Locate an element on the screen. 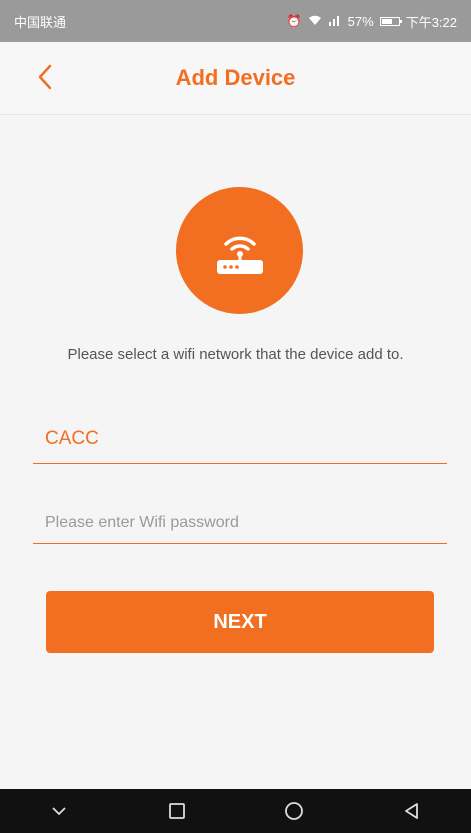 This screenshot has height=833, width=471. wifi-ssid-field: CACC is located at coordinates (240, 443).